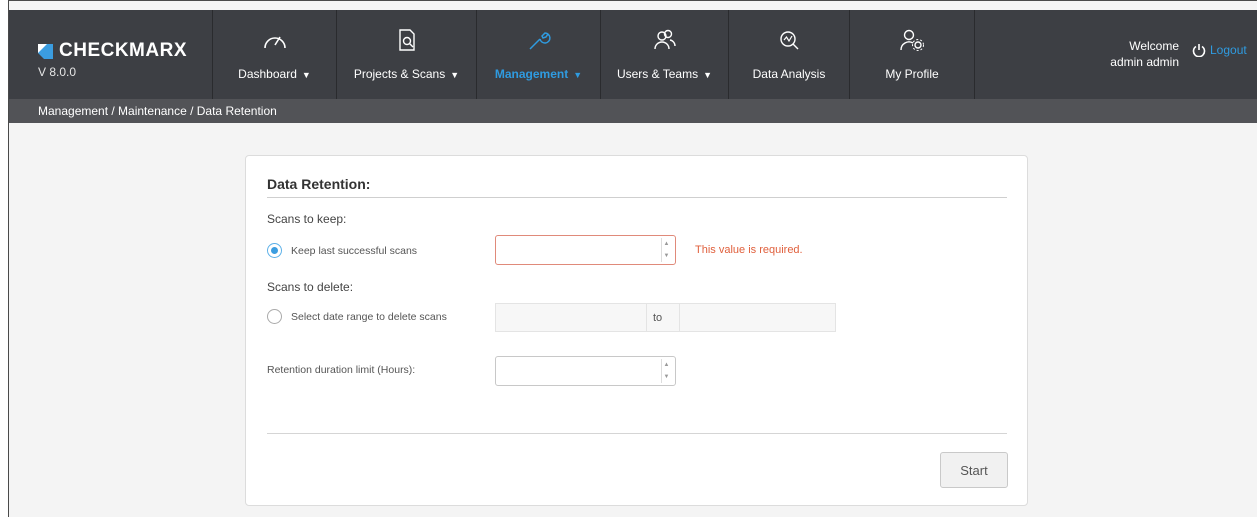 The image size is (1257, 517). Describe the element at coordinates (1154, 46) in the screenshot. I see `welcome-label: Welcome` at that location.